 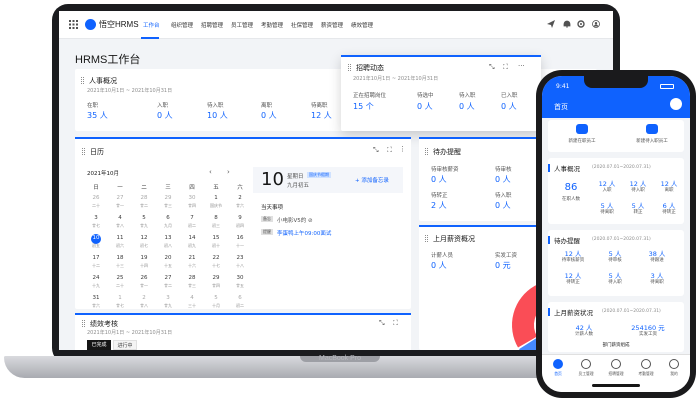 What do you see at coordinates (120, 278) in the screenshot?
I see `calendar-day: 25` at bounding box center [120, 278].